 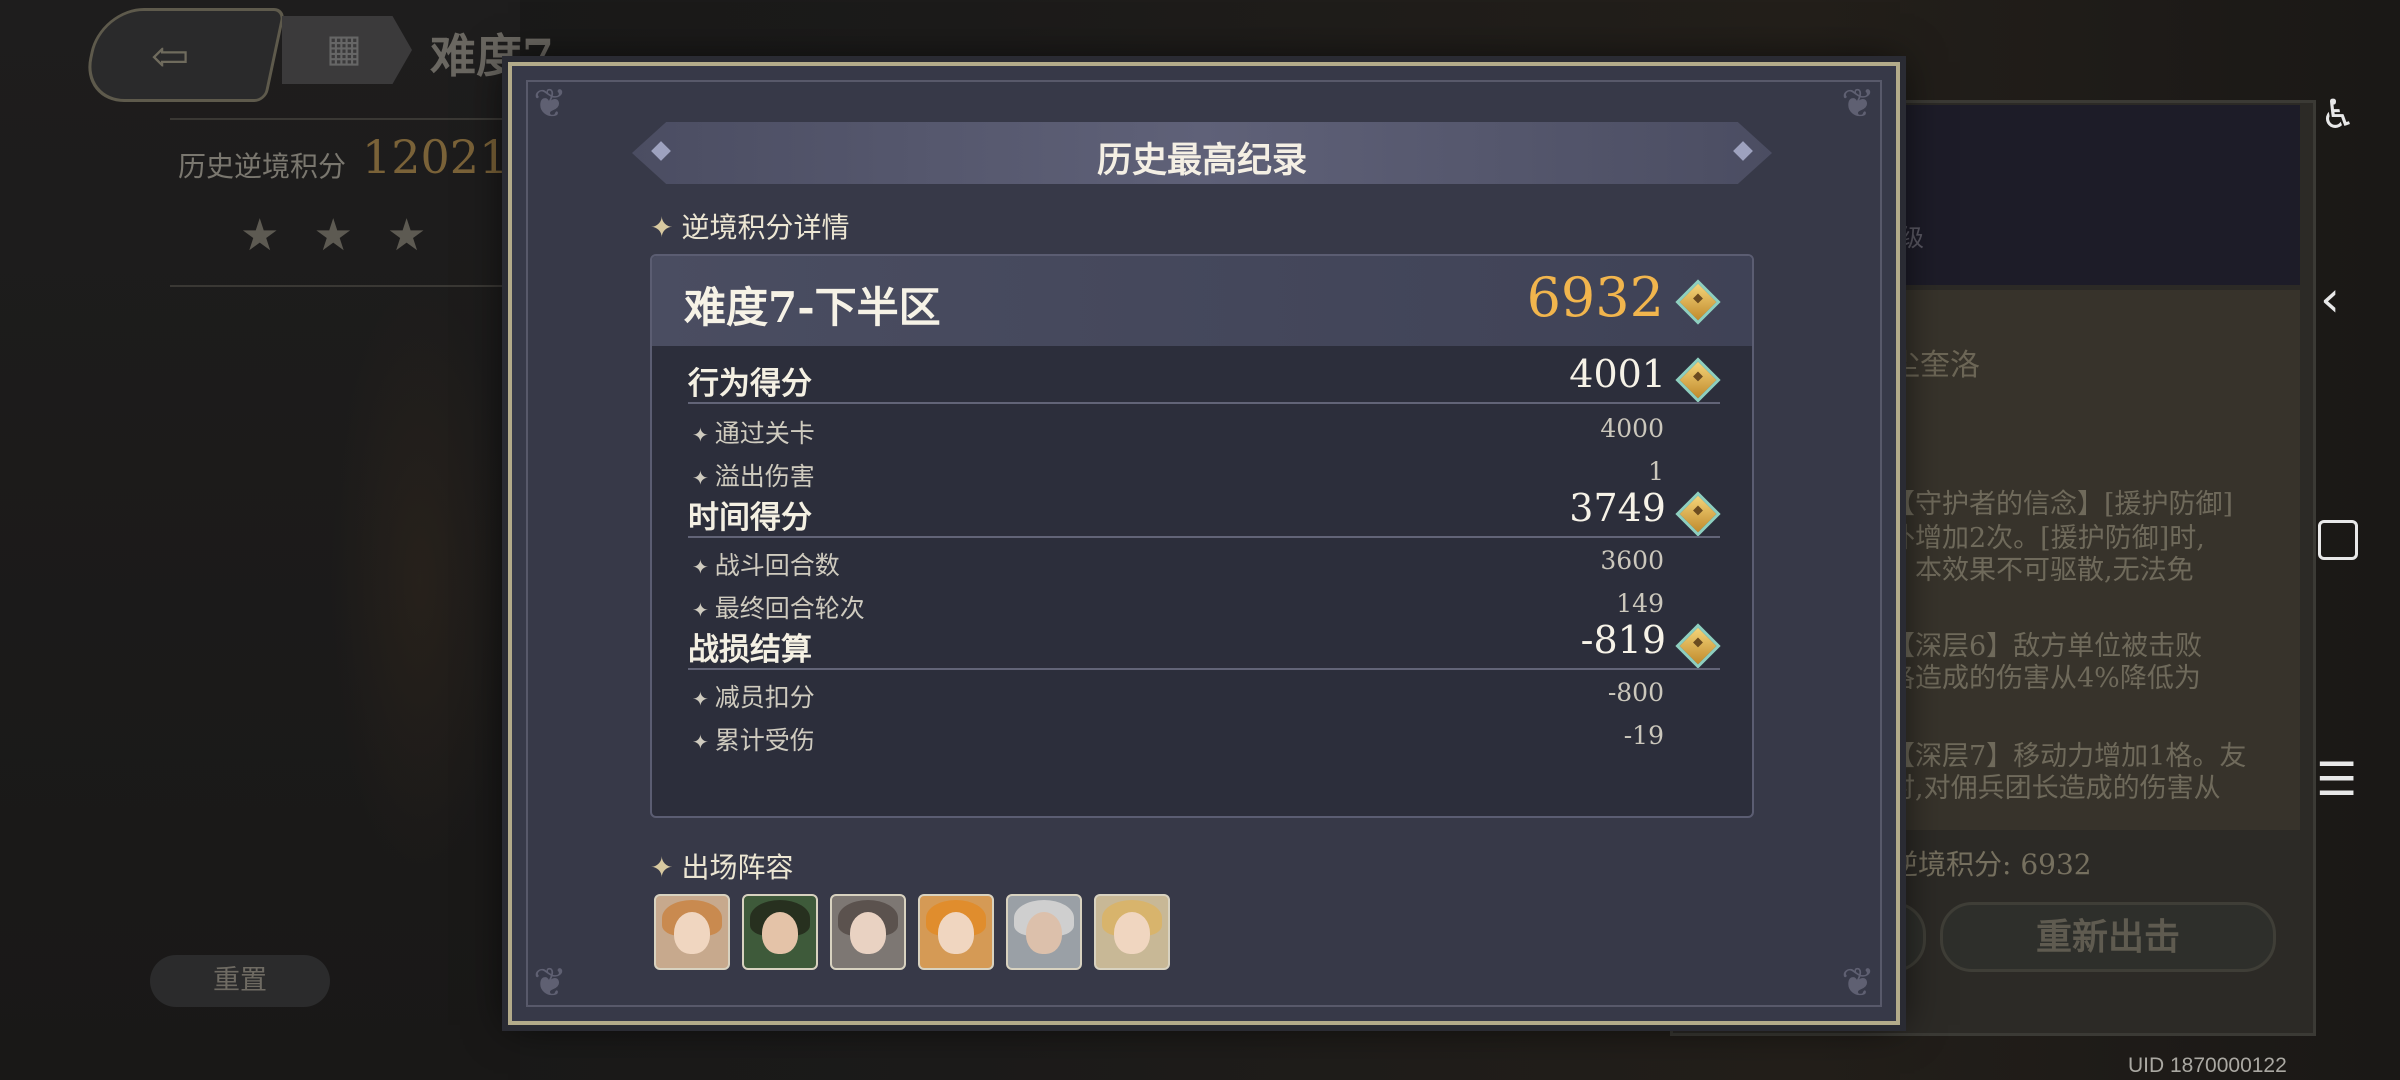 I want to click on item-label-text: 减员扣分, so click(x=764, y=697).